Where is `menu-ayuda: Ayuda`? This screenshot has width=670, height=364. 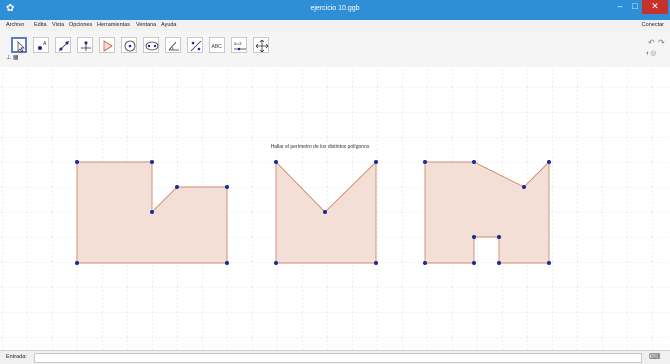
menu-ayuda: Ayuda is located at coordinates (169, 25).